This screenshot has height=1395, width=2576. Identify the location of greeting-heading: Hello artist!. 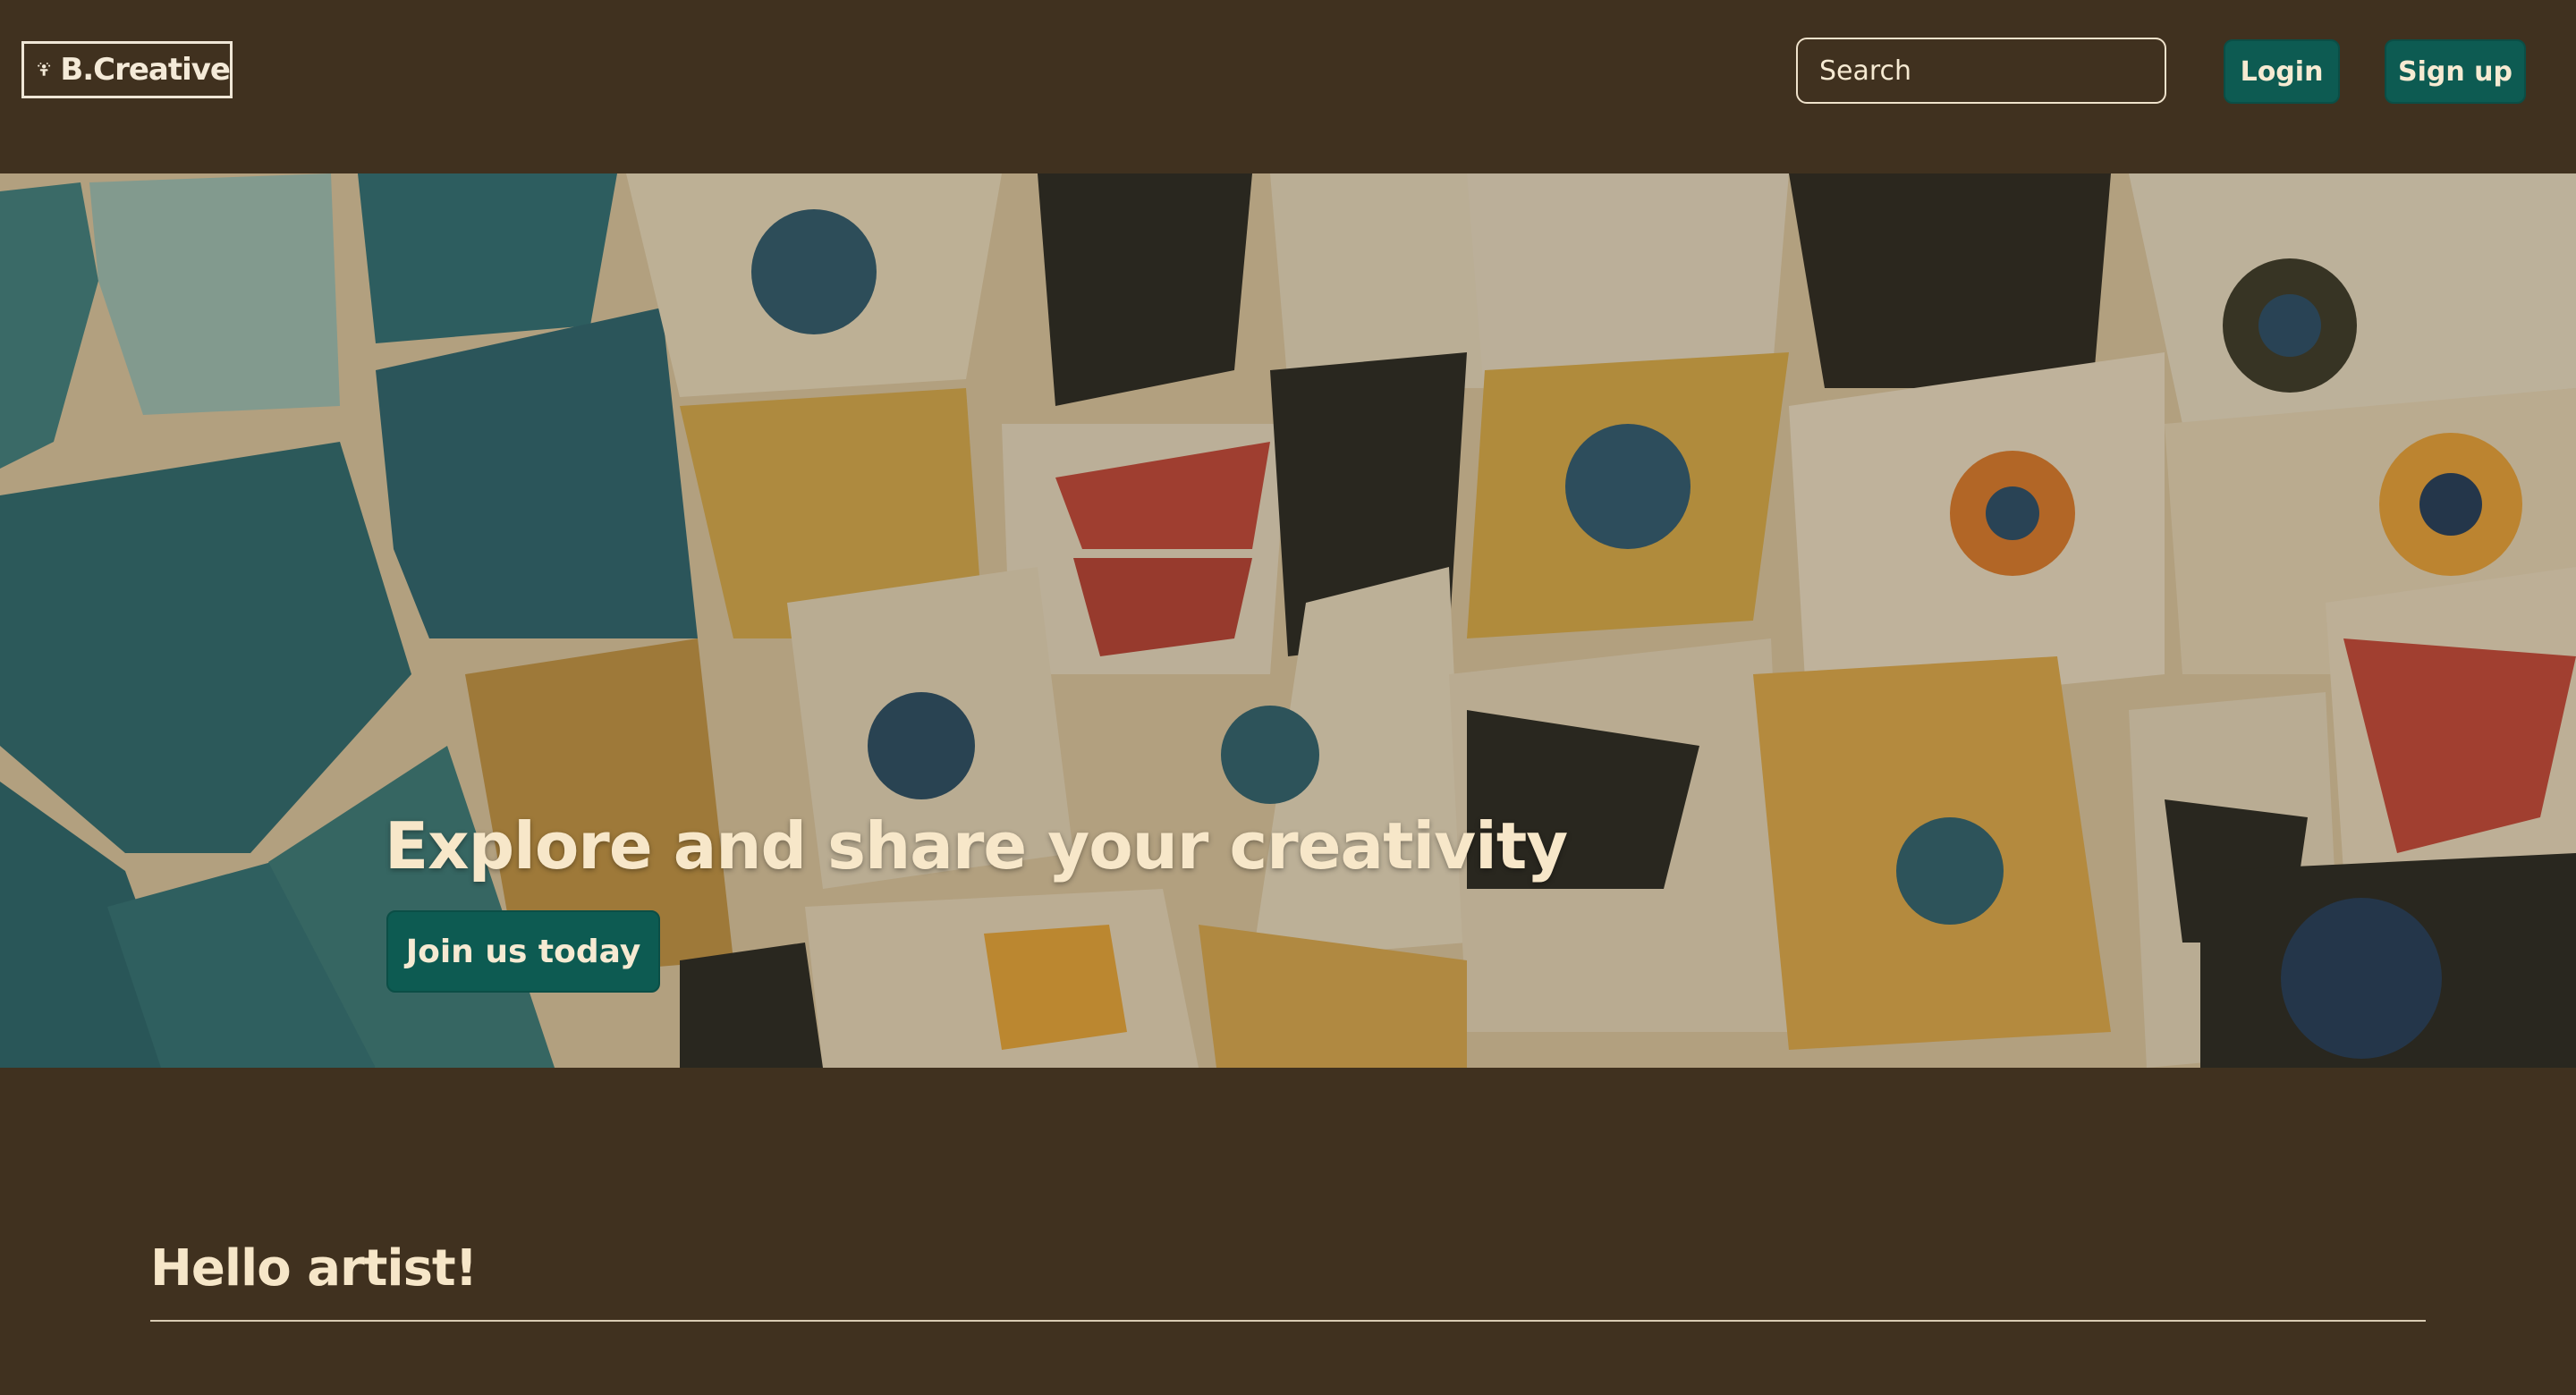
(314, 1268).